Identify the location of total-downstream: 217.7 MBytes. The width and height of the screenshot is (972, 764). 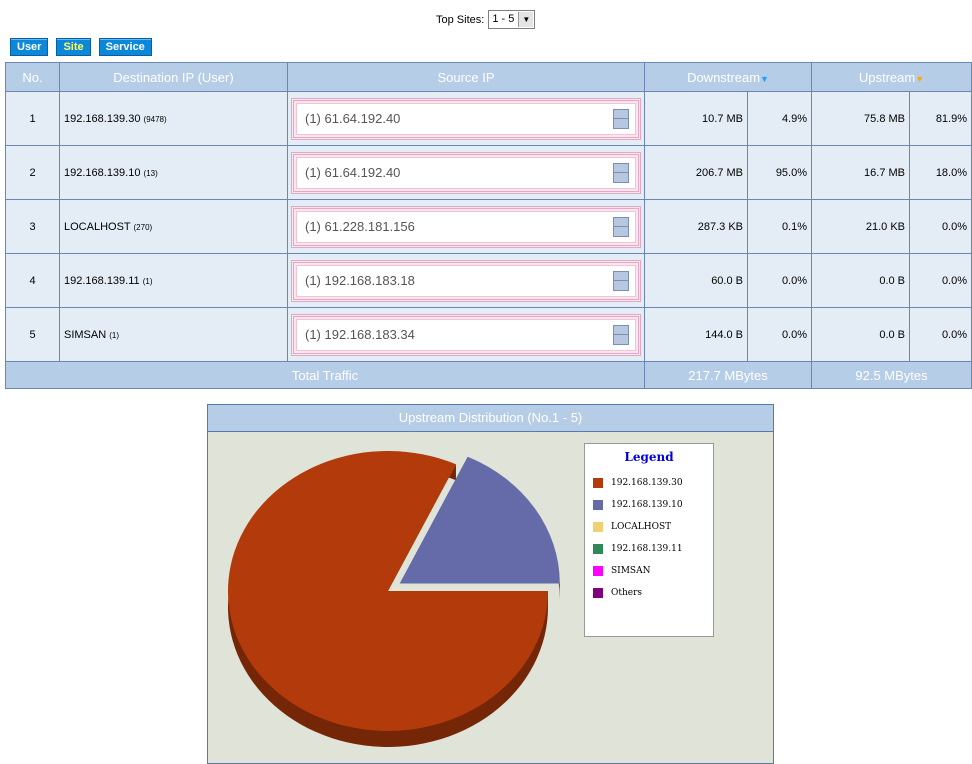
(728, 375).